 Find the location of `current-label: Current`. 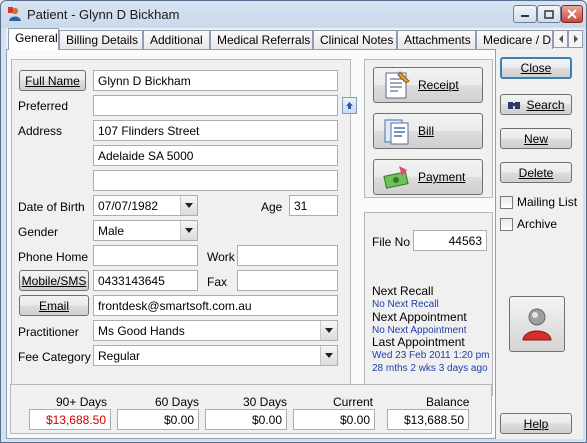

current-label: Current is located at coordinates (353, 402).